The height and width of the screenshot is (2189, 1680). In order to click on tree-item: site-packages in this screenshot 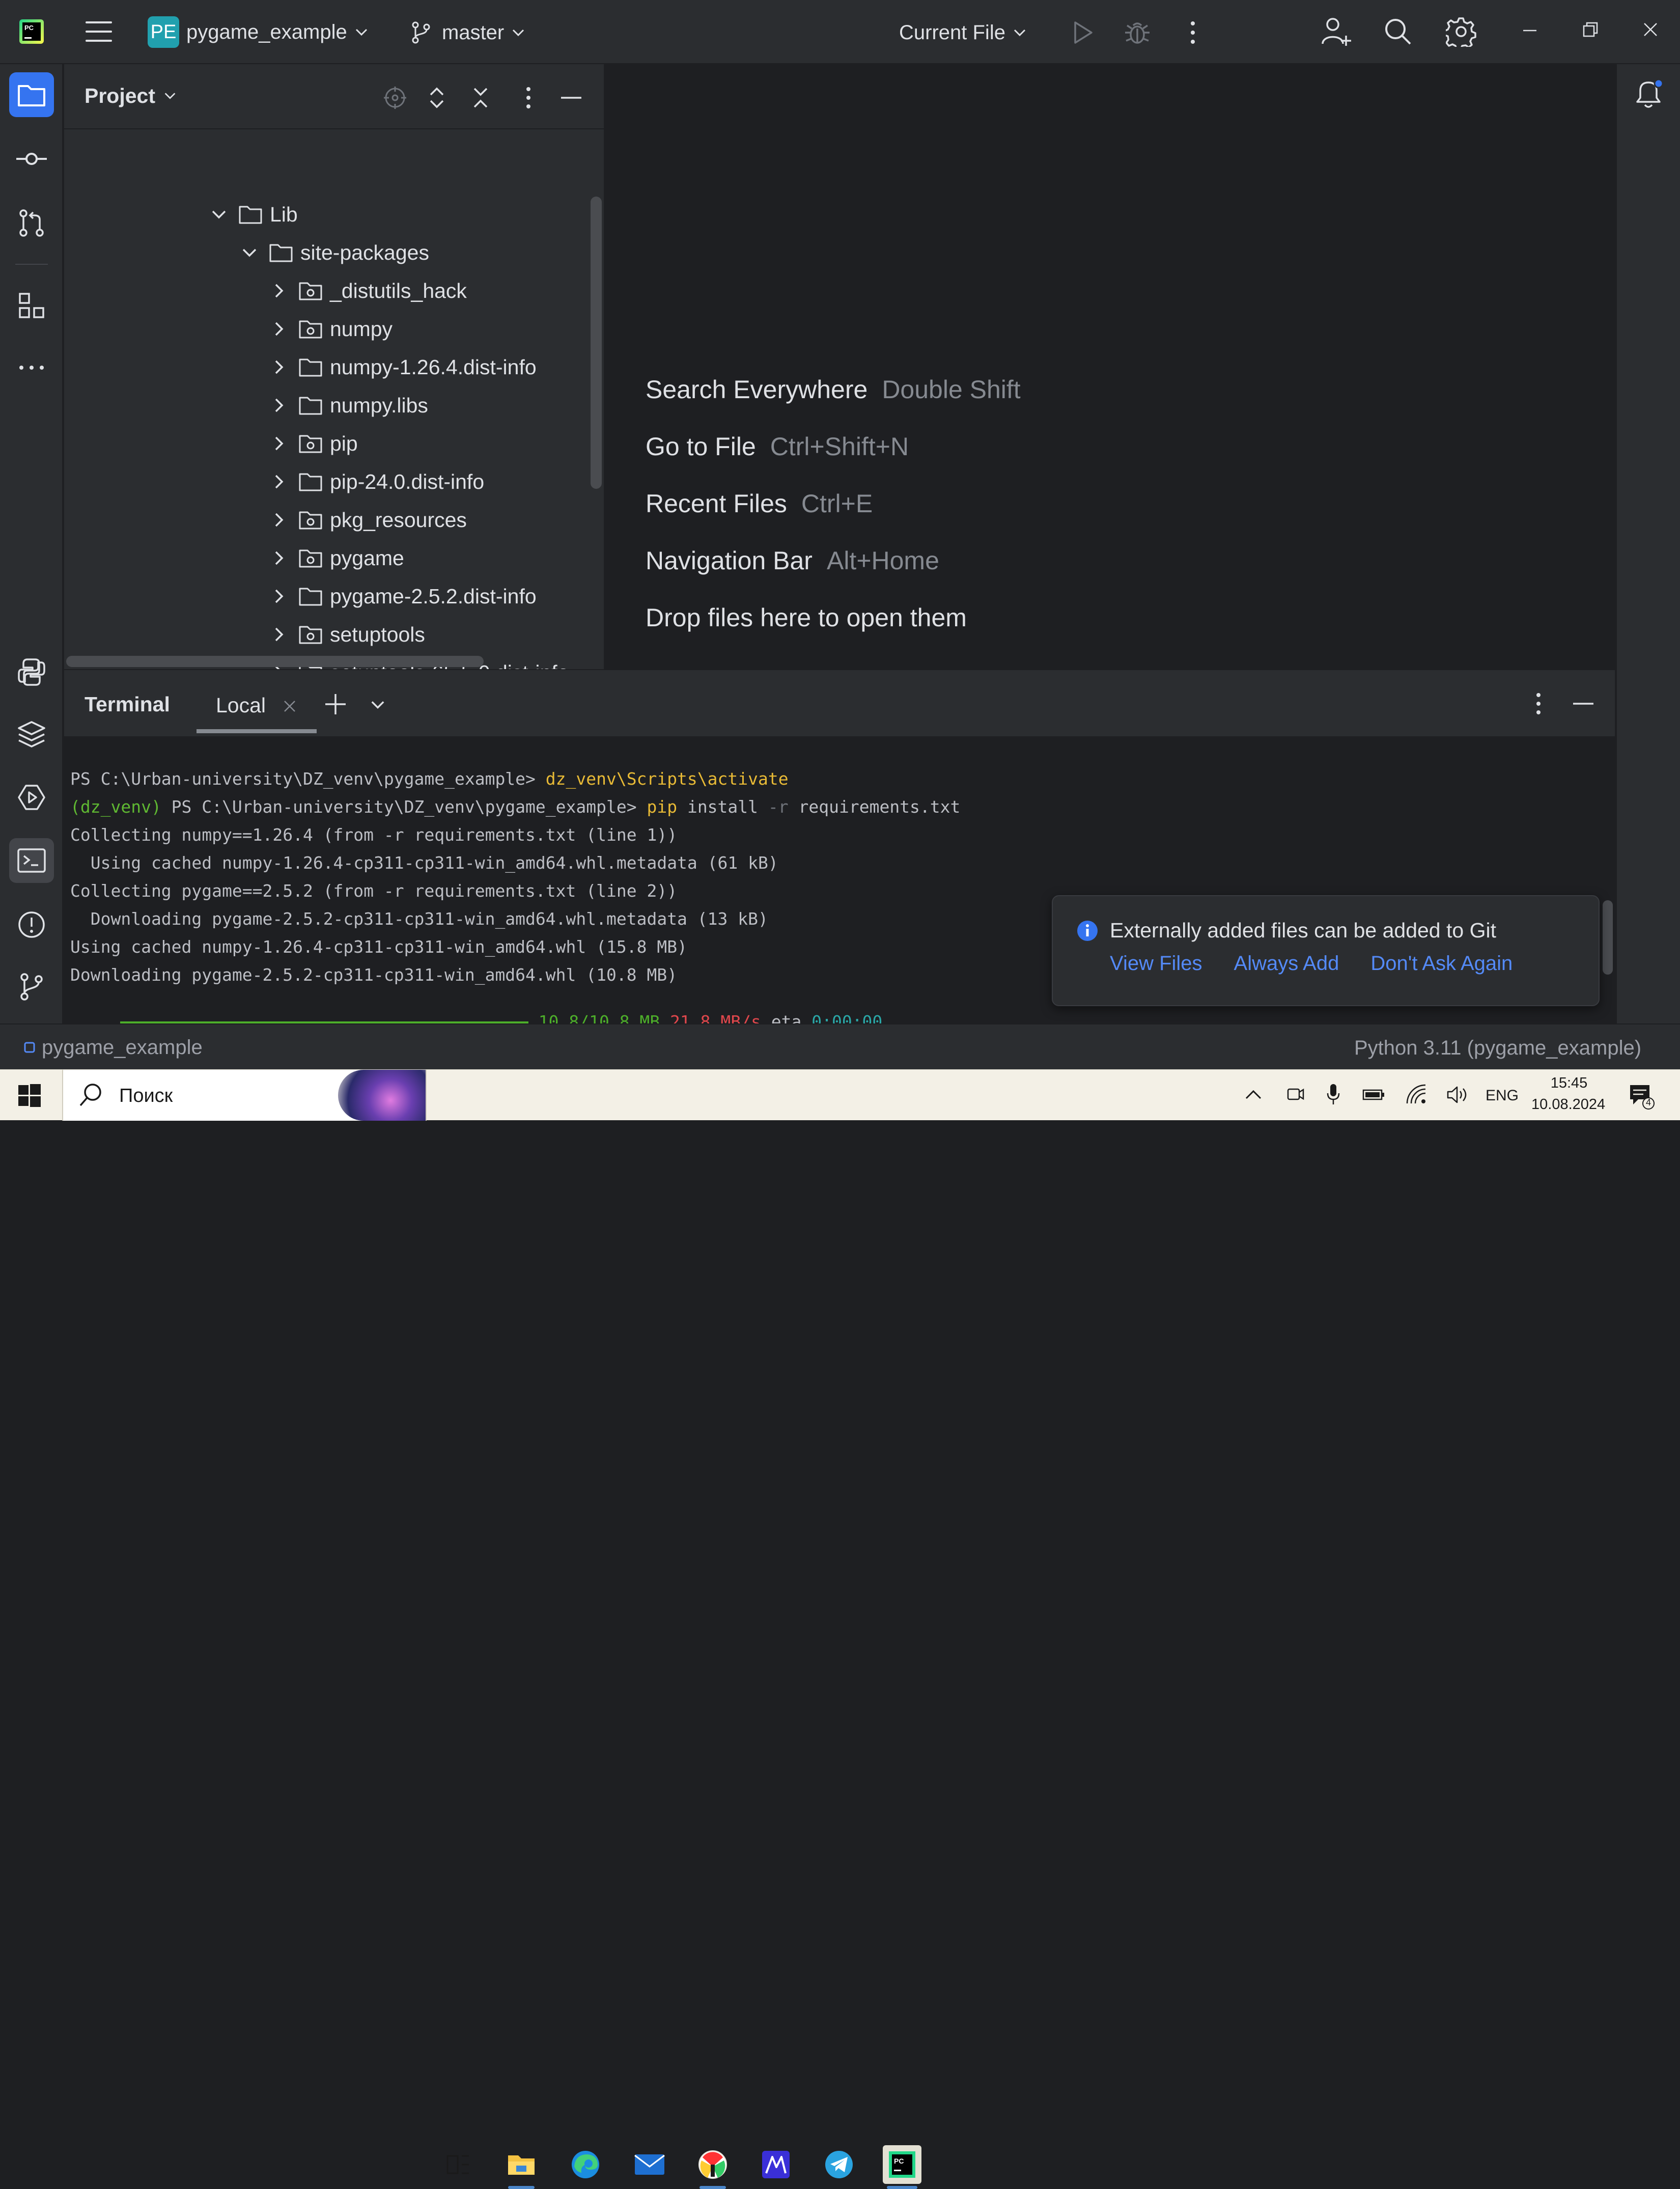, I will do `click(334, 253)`.